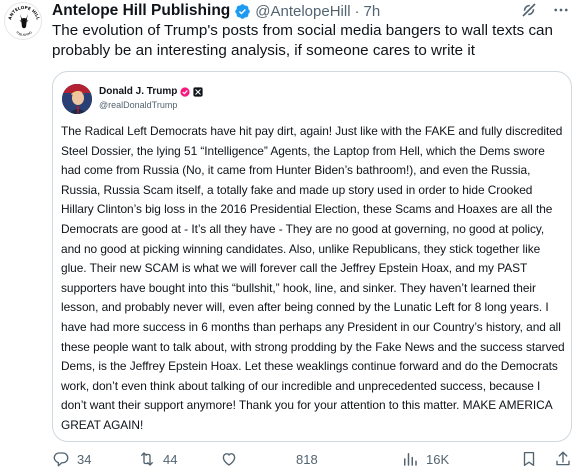  I want to click on like-button, so click(229, 459).